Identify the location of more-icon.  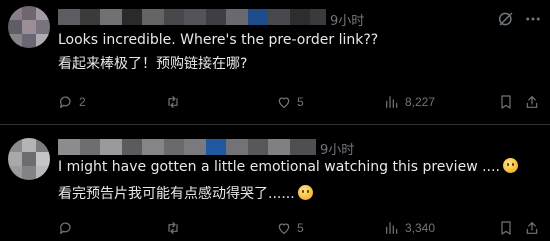
(533, 19).